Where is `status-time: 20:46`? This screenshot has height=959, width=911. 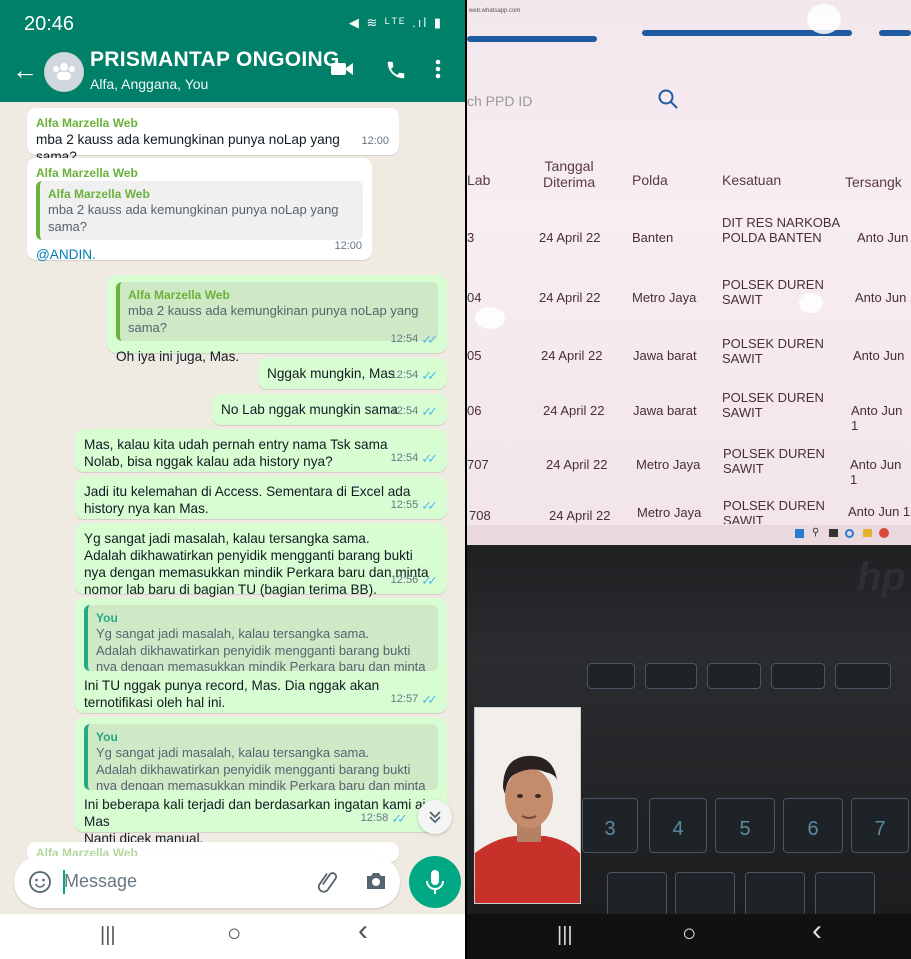
status-time: 20:46 is located at coordinates (49, 24).